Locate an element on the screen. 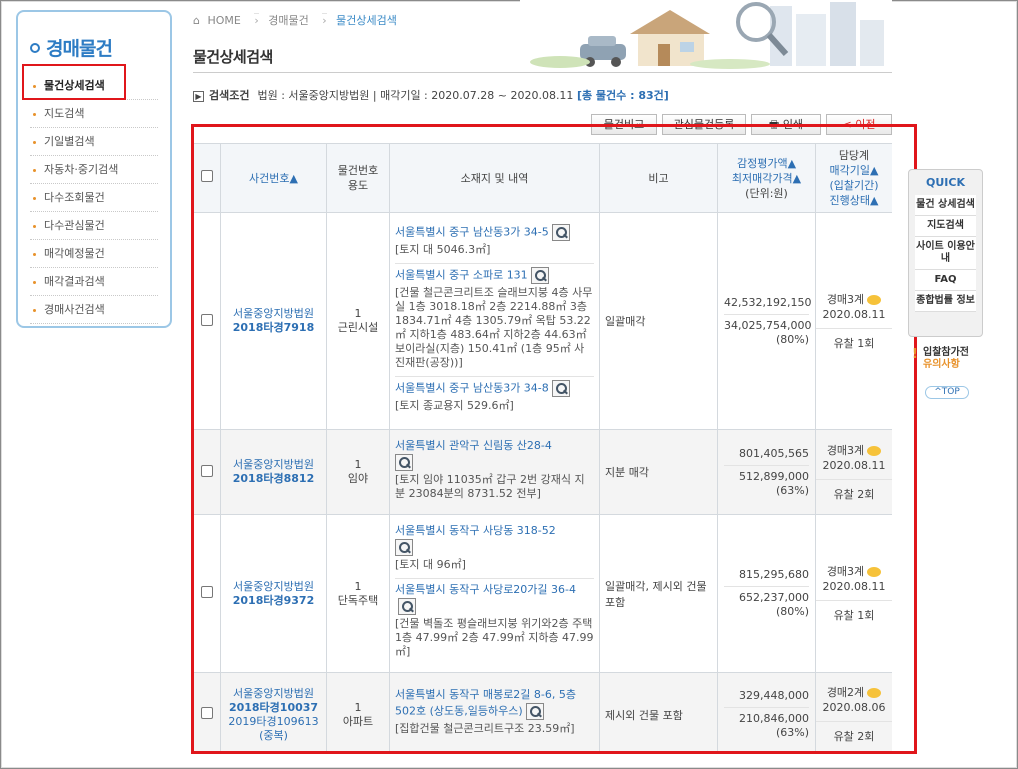 The width and height of the screenshot is (1018, 769). header-location: 소재지 및 내역 is located at coordinates (494, 178).